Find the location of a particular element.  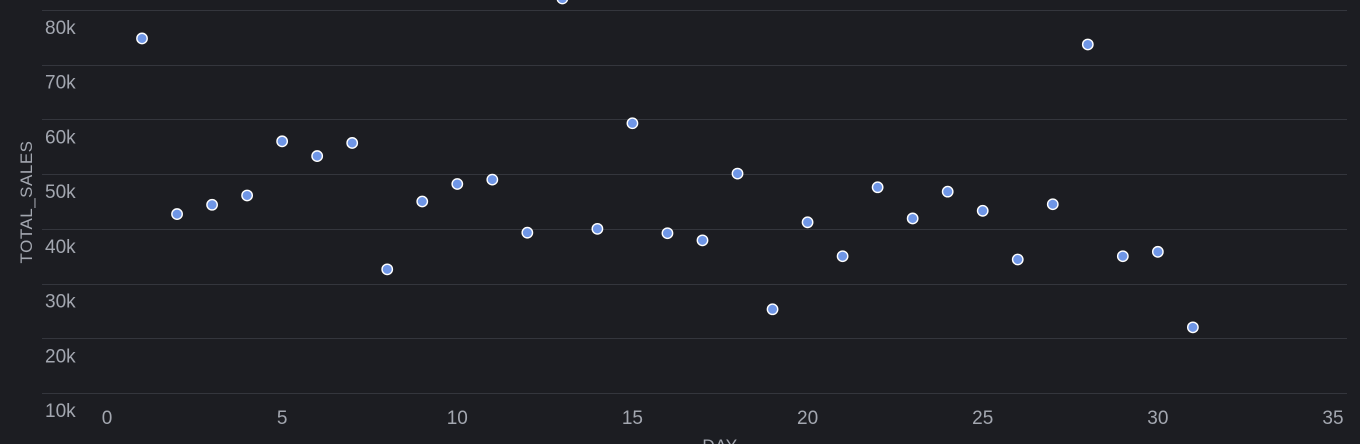

x-axis-ticks: 0 5 10 15 20 25 30 35 is located at coordinates (723, 418).